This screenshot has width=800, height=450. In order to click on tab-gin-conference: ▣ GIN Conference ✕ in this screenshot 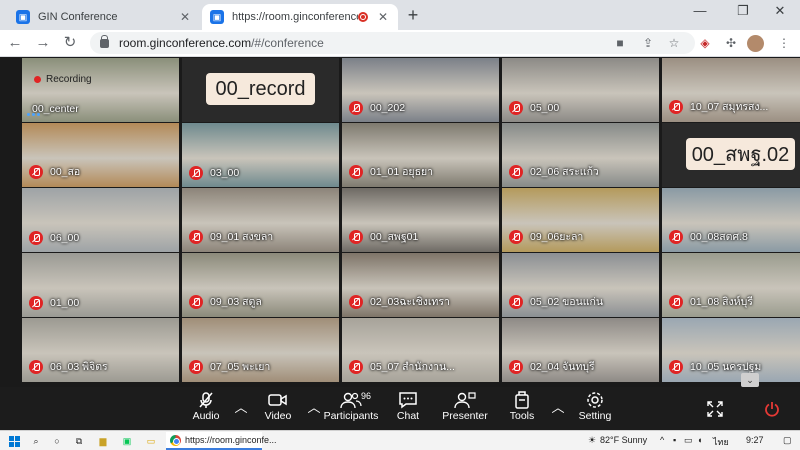, I will do `click(104, 17)`.